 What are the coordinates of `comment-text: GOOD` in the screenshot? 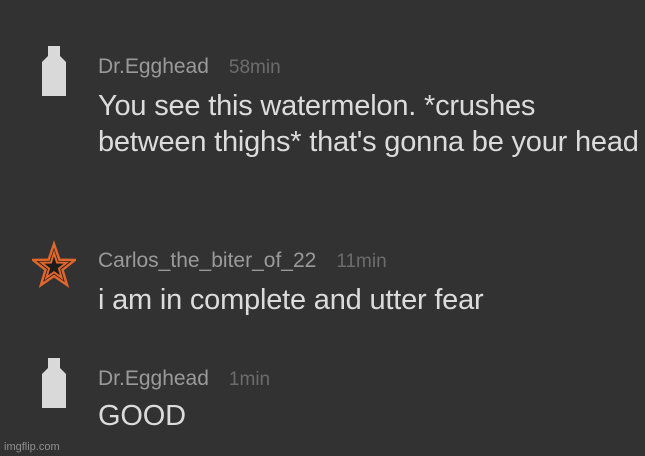 It's located at (142, 416).